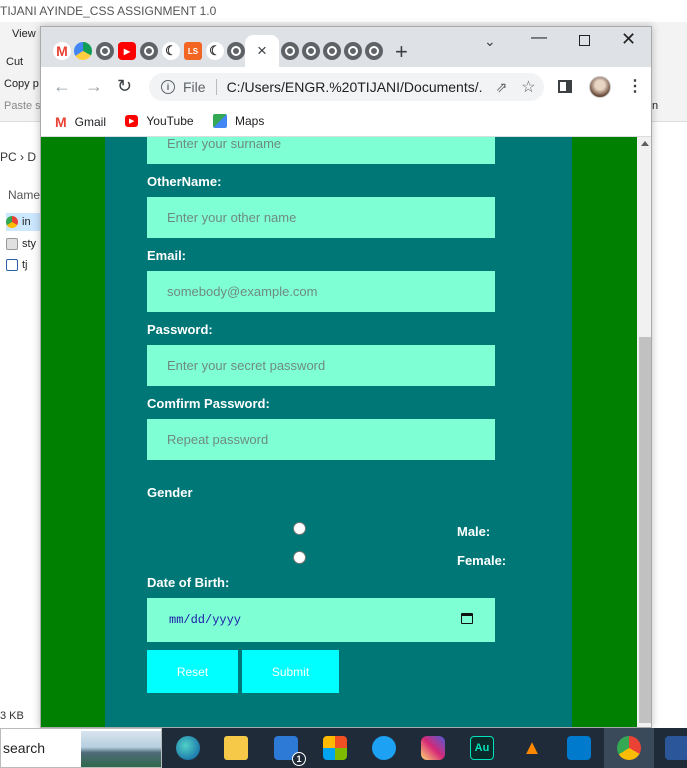 This screenshot has width=687, height=768. I want to click on password-input, so click(321, 365).